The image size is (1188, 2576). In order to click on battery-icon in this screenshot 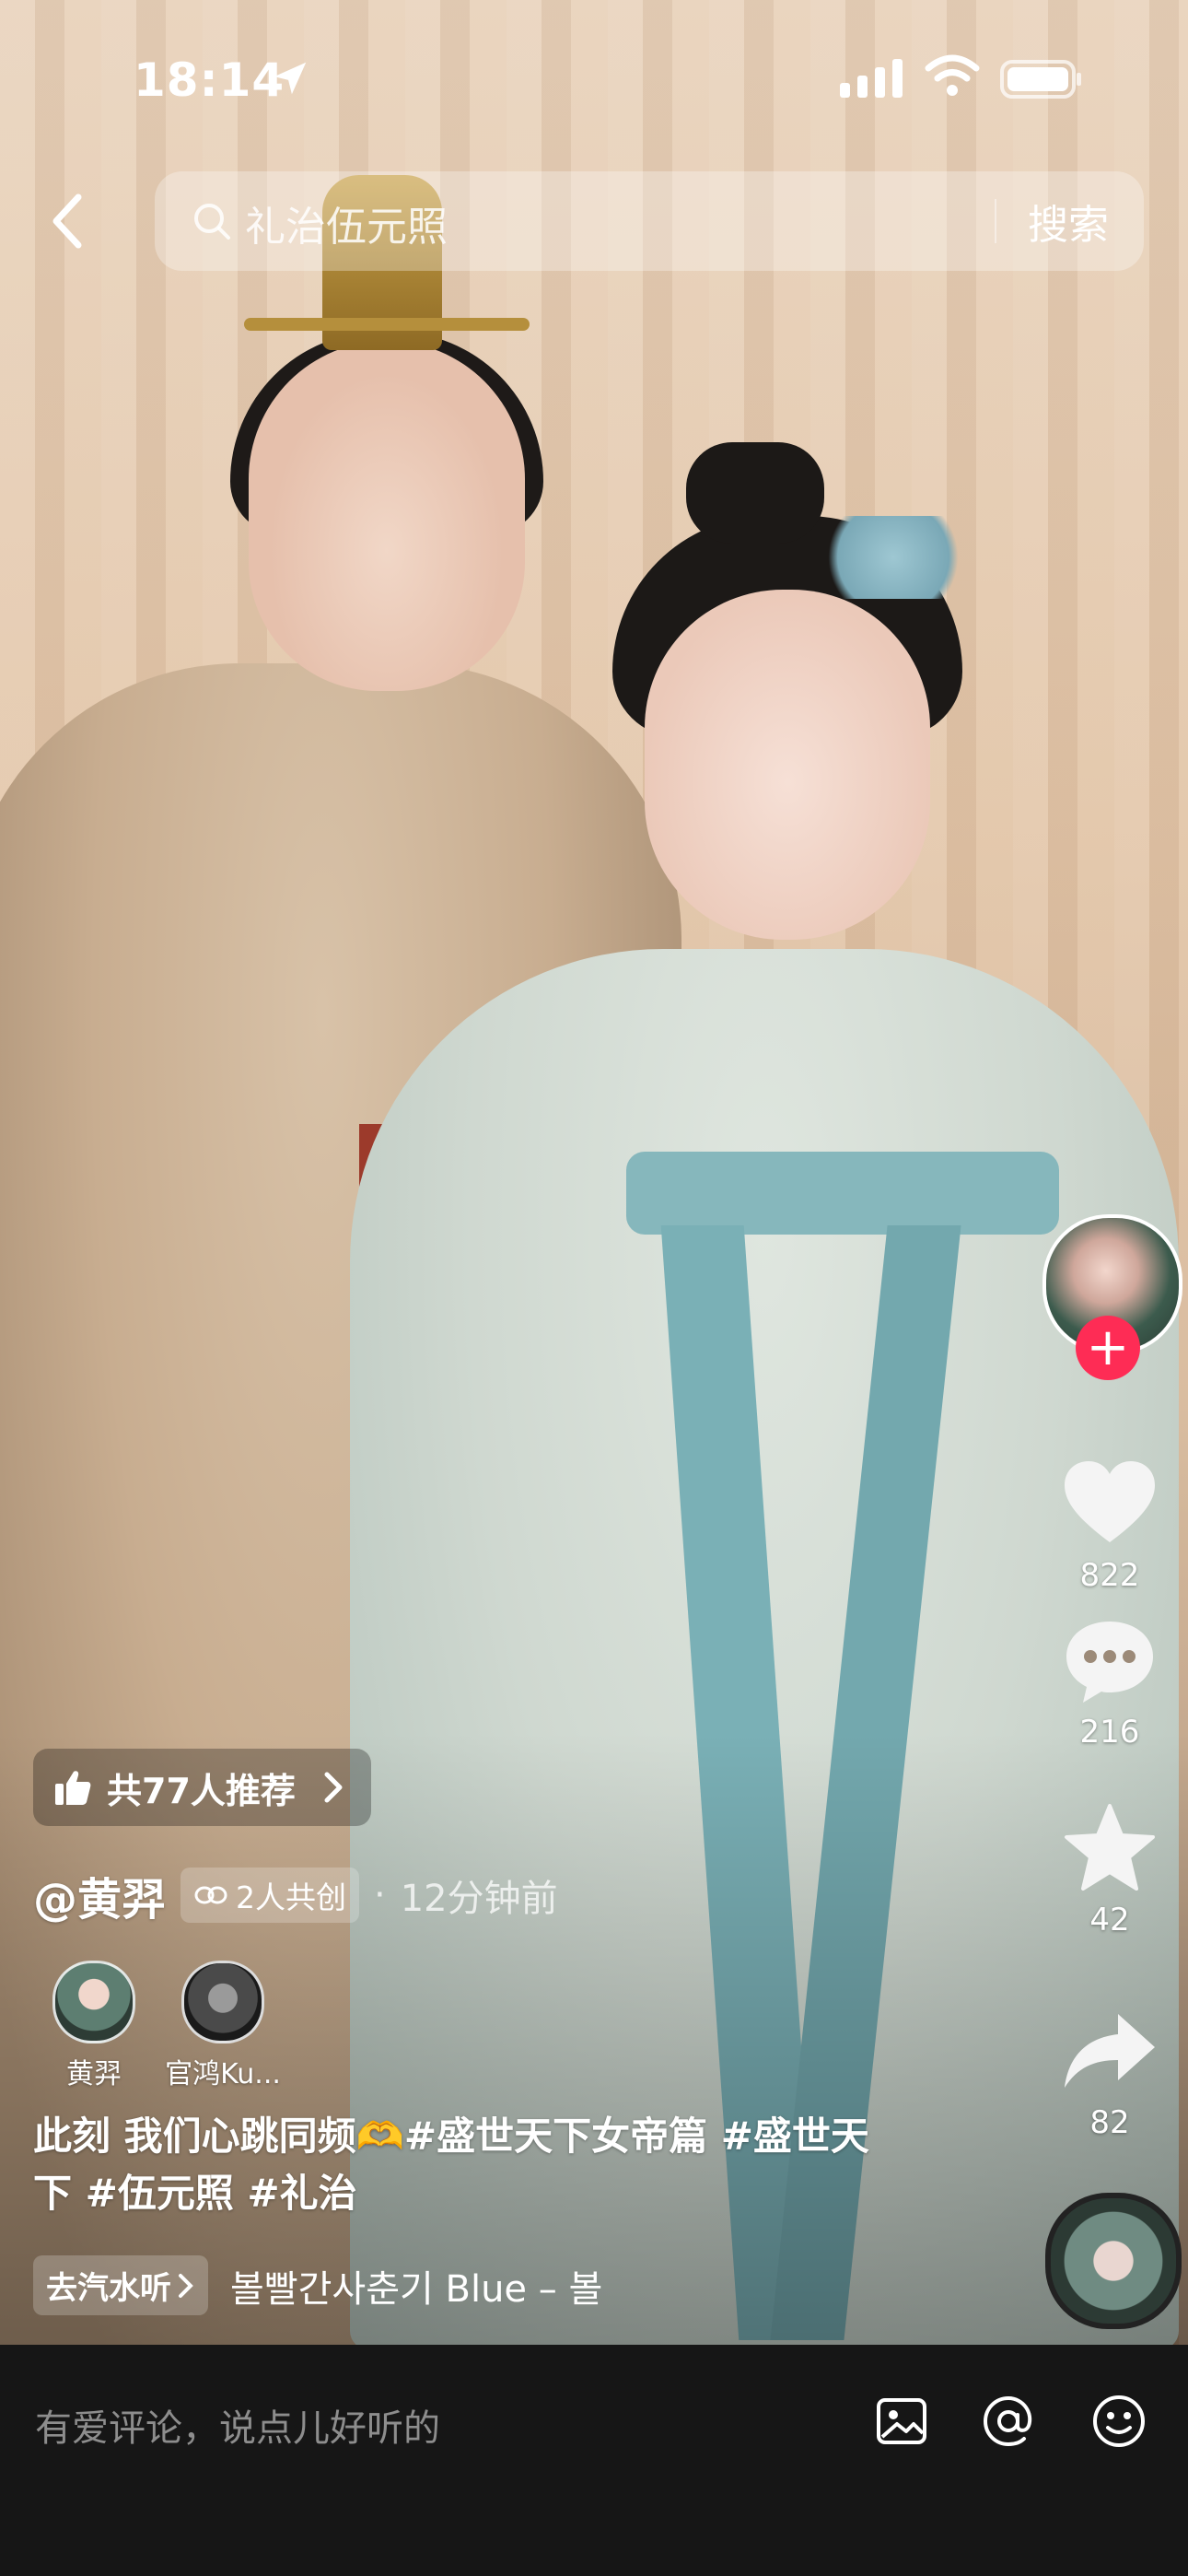, I will do `click(1040, 79)`.